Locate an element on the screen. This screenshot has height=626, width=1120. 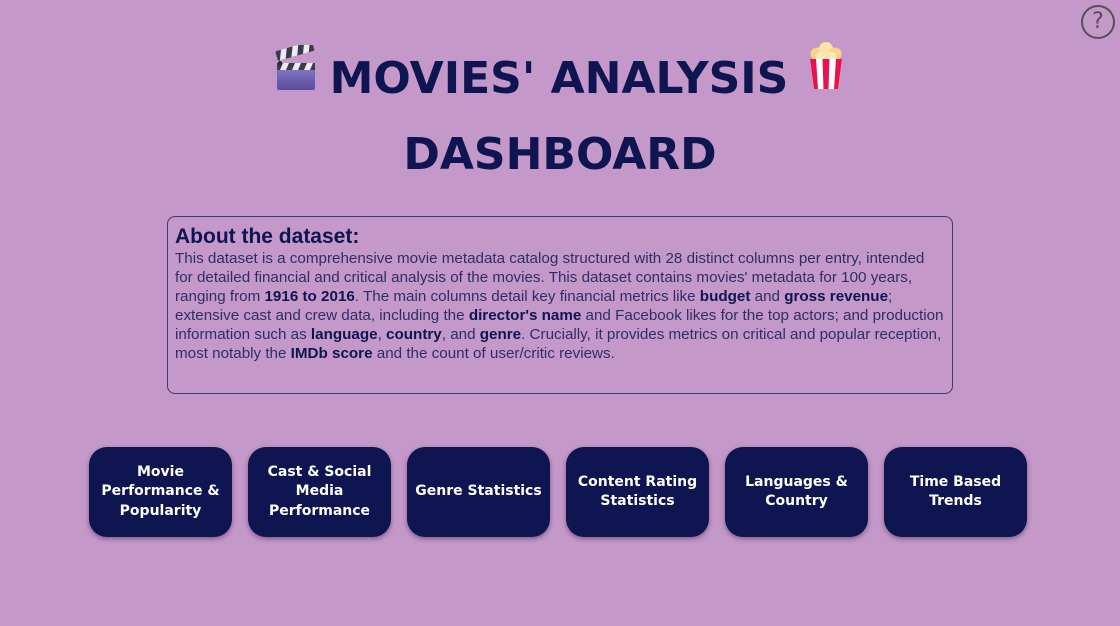
about-heading: About the dataset: is located at coordinates (267, 236).